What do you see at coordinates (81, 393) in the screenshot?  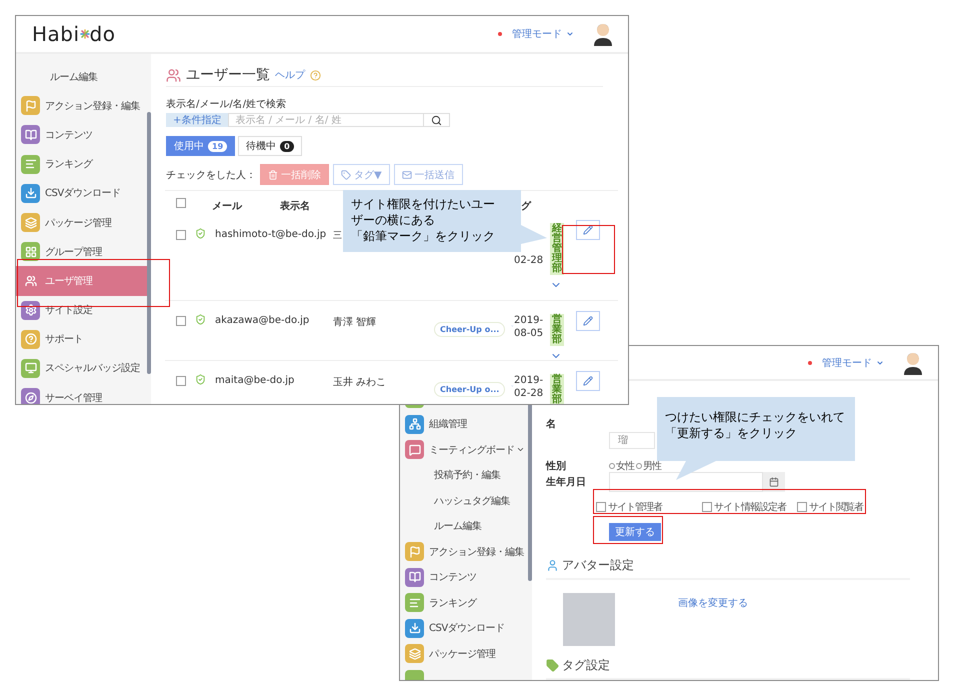 I see `sidebar-item: サーベイ管理` at bounding box center [81, 393].